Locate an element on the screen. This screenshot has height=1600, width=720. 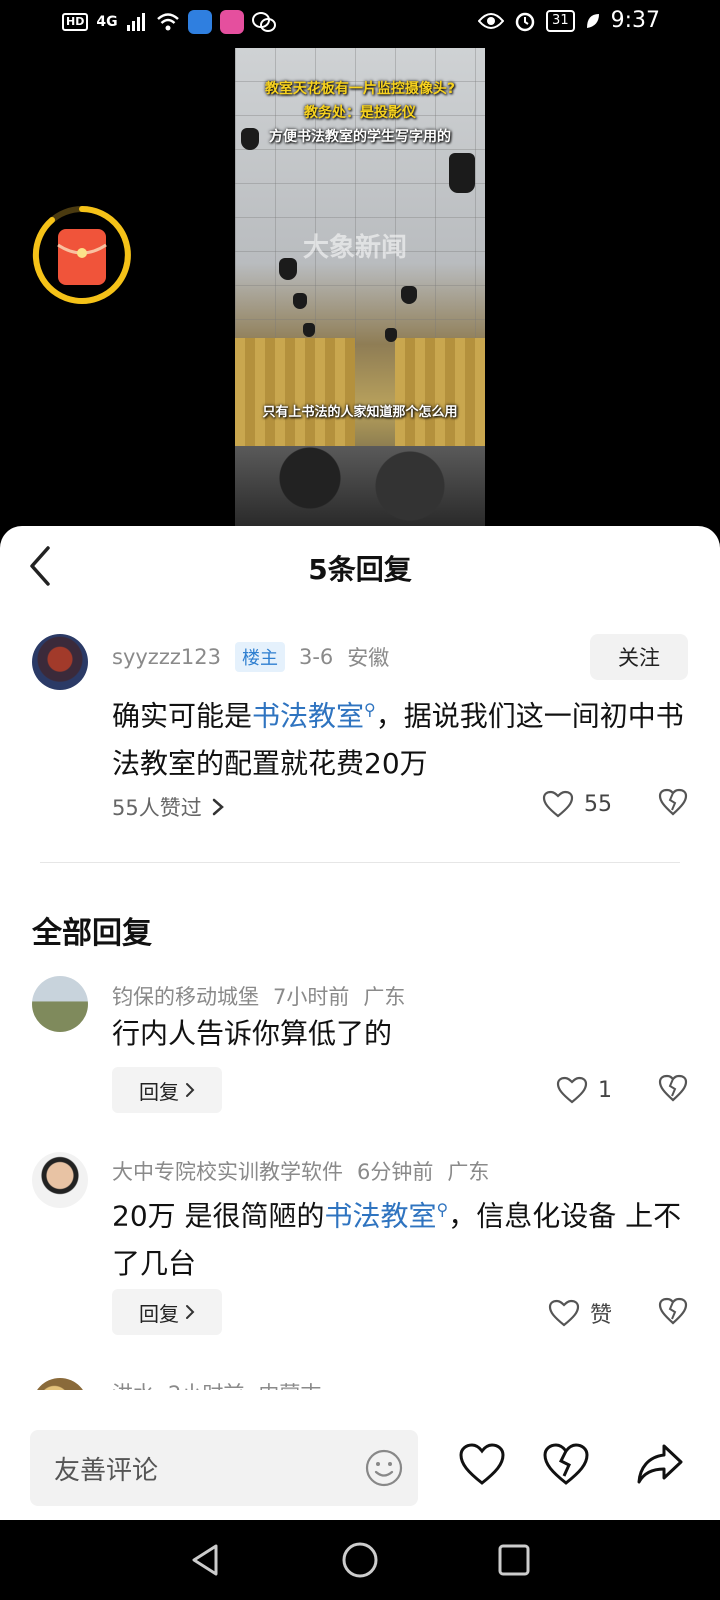
emoji-button is located at coordinates (384, 1468).